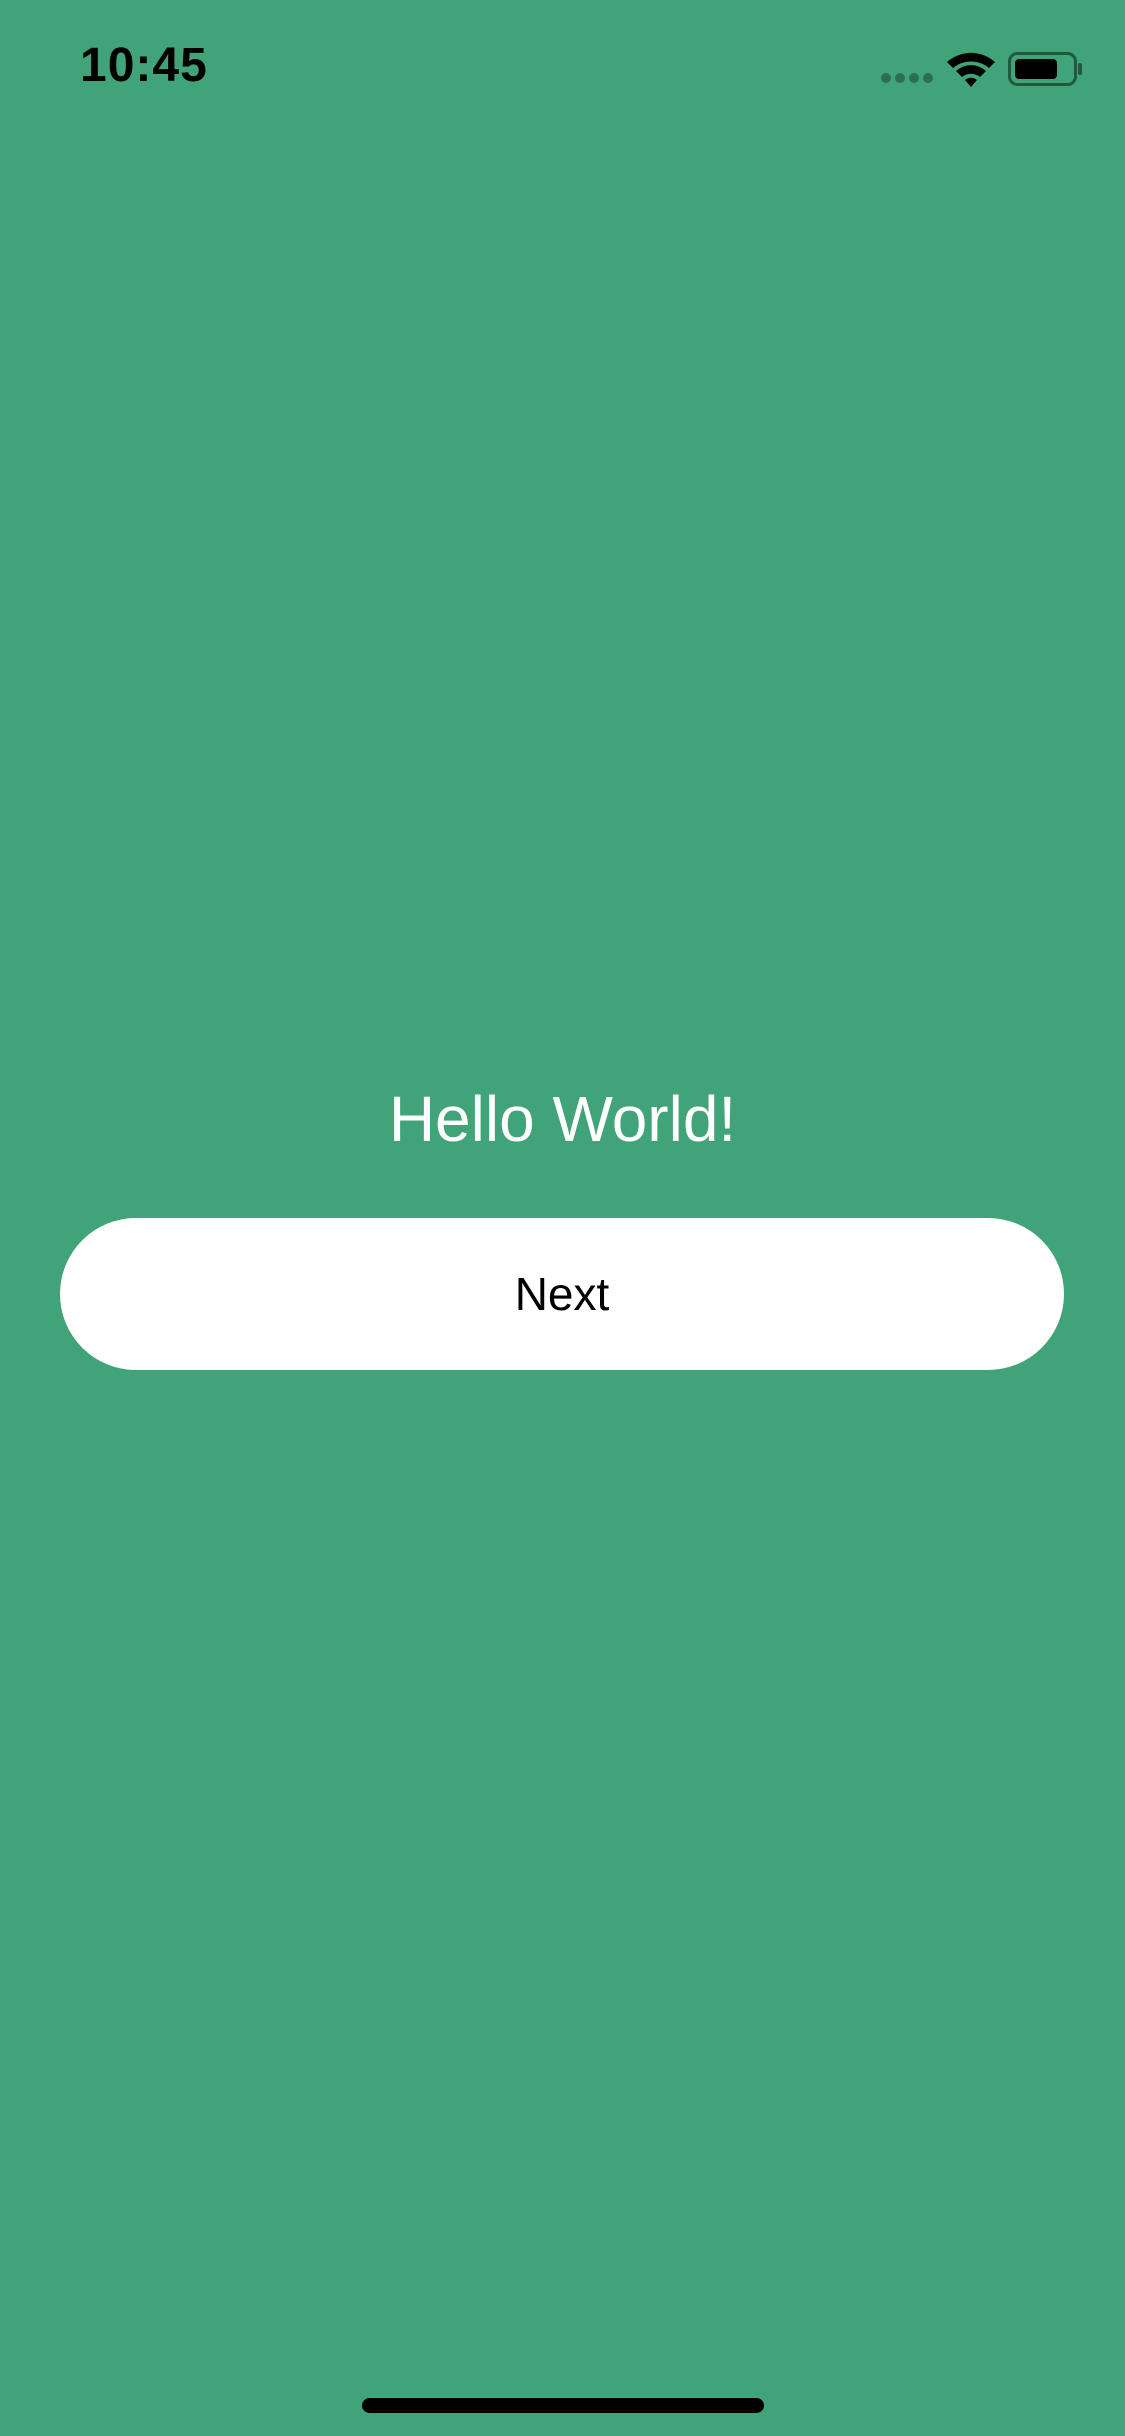 This screenshot has width=1125, height=2436. I want to click on greeting-text: Hello World!, so click(562, 1119).